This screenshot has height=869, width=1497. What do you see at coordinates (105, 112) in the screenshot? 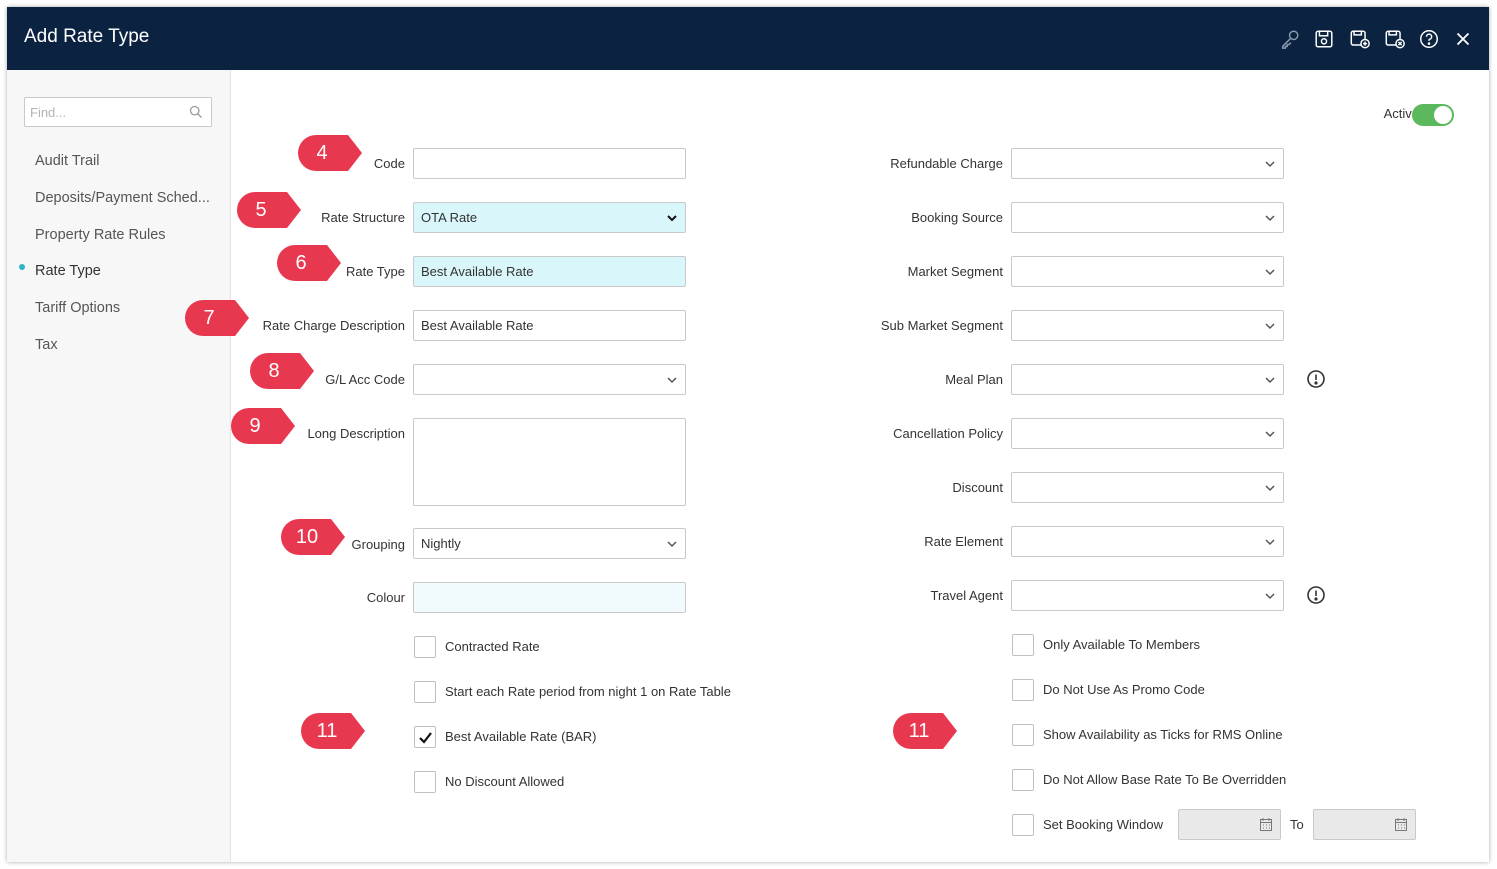
I see `search-input` at bounding box center [105, 112].